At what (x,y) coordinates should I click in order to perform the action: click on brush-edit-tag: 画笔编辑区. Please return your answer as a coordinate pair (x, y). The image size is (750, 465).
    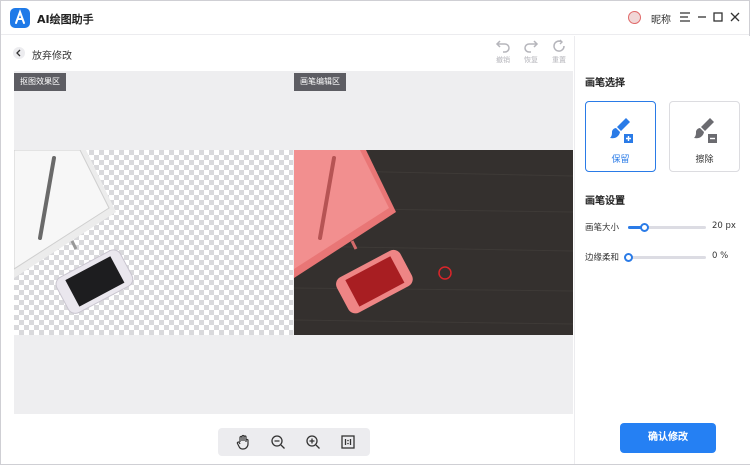
    Looking at the image, I should click on (320, 82).